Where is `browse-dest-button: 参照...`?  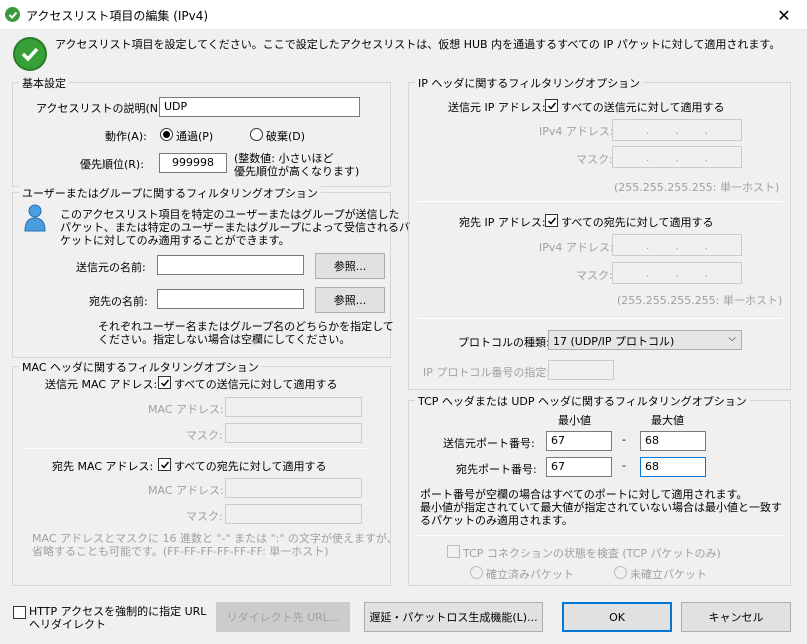 browse-dest-button: 参照... is located at coordinates (350, 300).